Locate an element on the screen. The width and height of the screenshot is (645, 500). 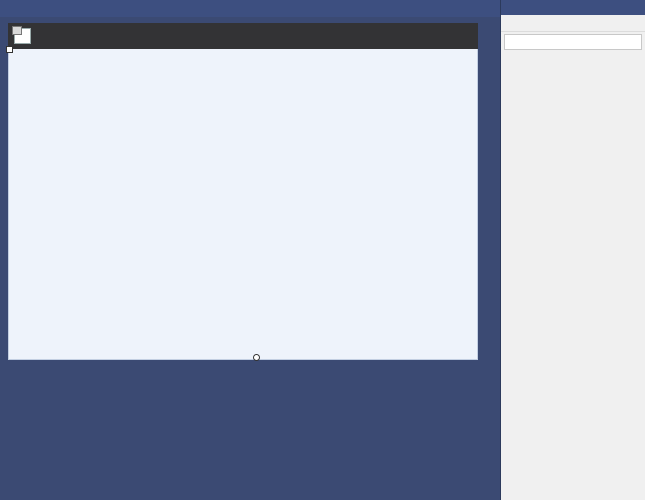
solution-explorer-toolbar is located at coordinates (573, 23).